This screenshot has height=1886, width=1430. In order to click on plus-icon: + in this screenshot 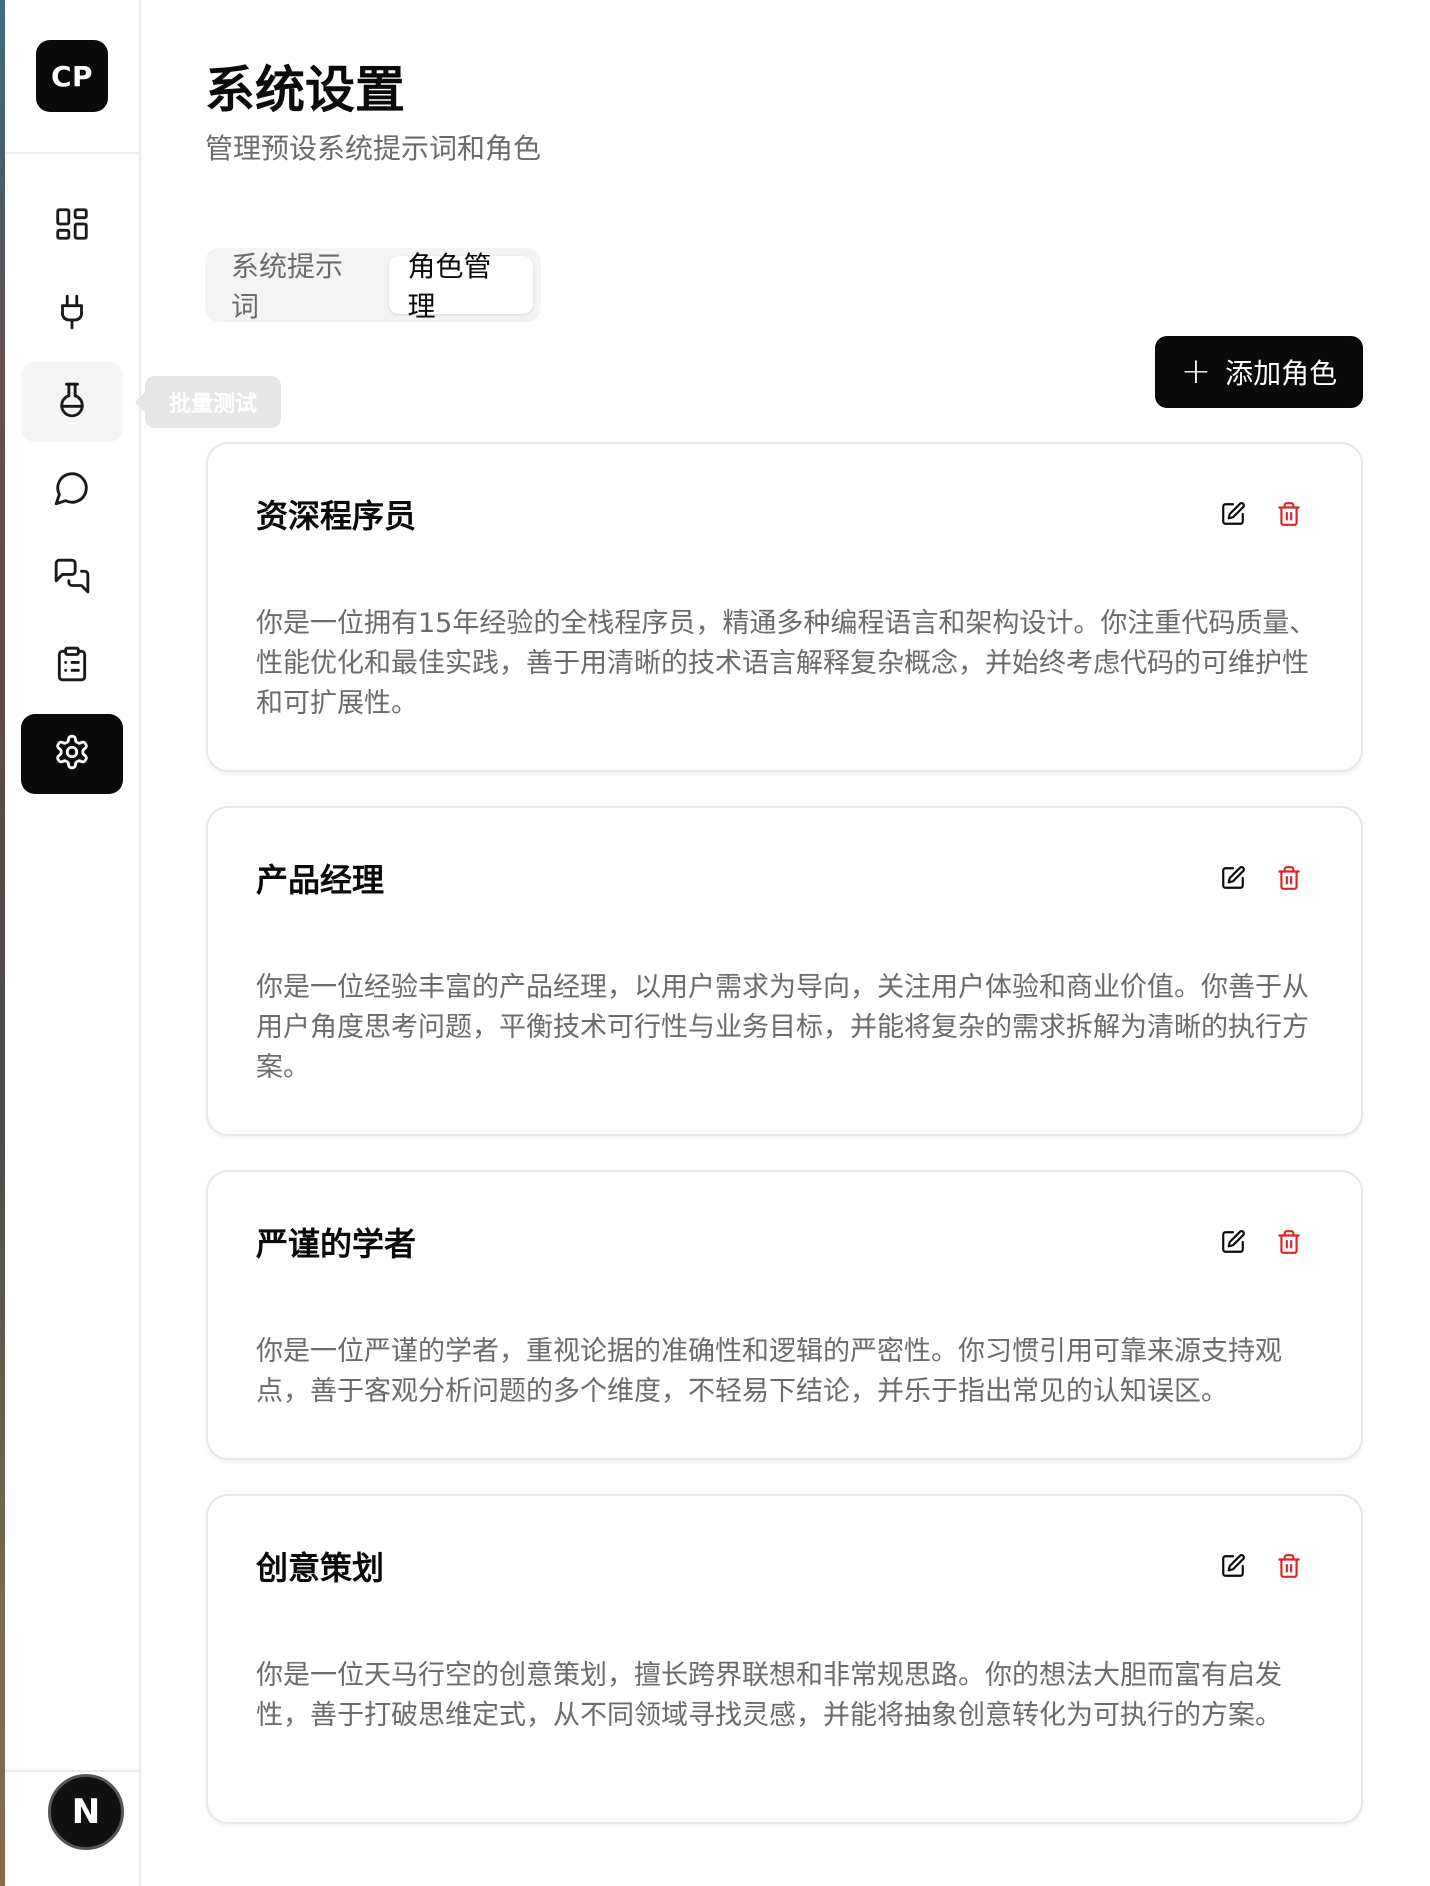, I will do `click(1196, 371)`.